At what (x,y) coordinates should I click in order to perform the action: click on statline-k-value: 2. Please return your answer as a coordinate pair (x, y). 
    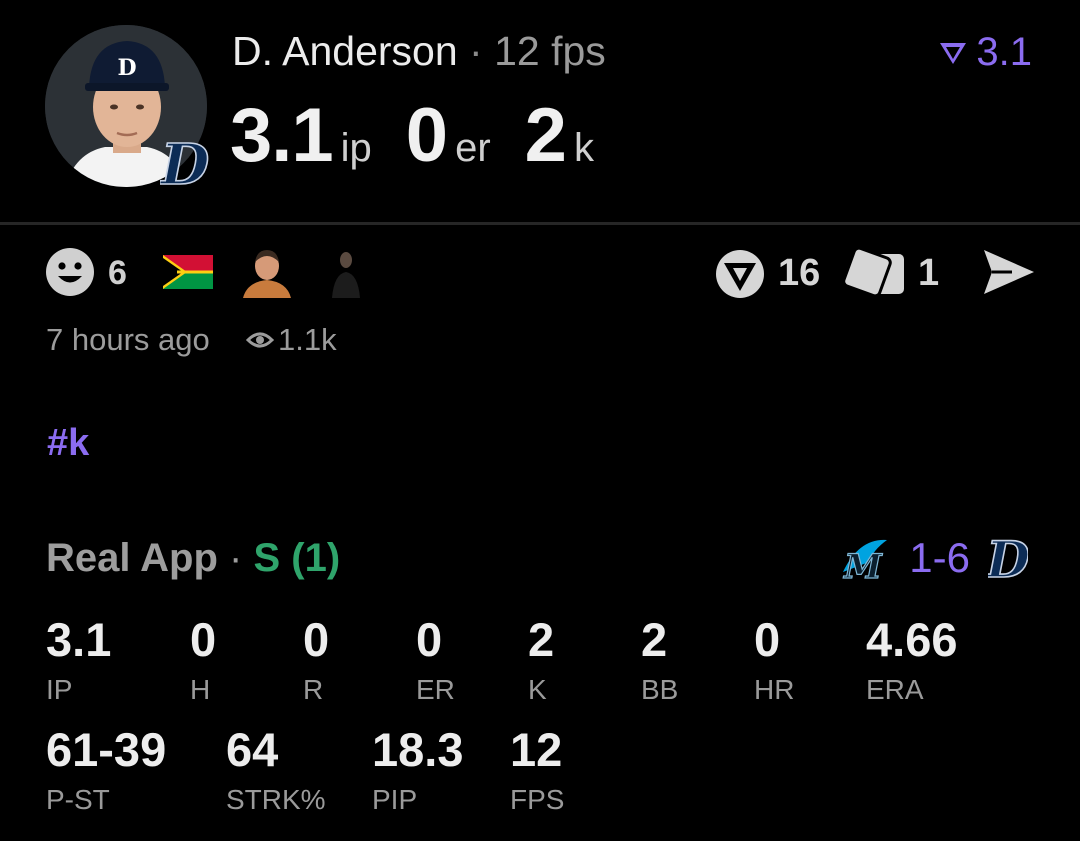
    Looking at the image, I should click on (545, 135).